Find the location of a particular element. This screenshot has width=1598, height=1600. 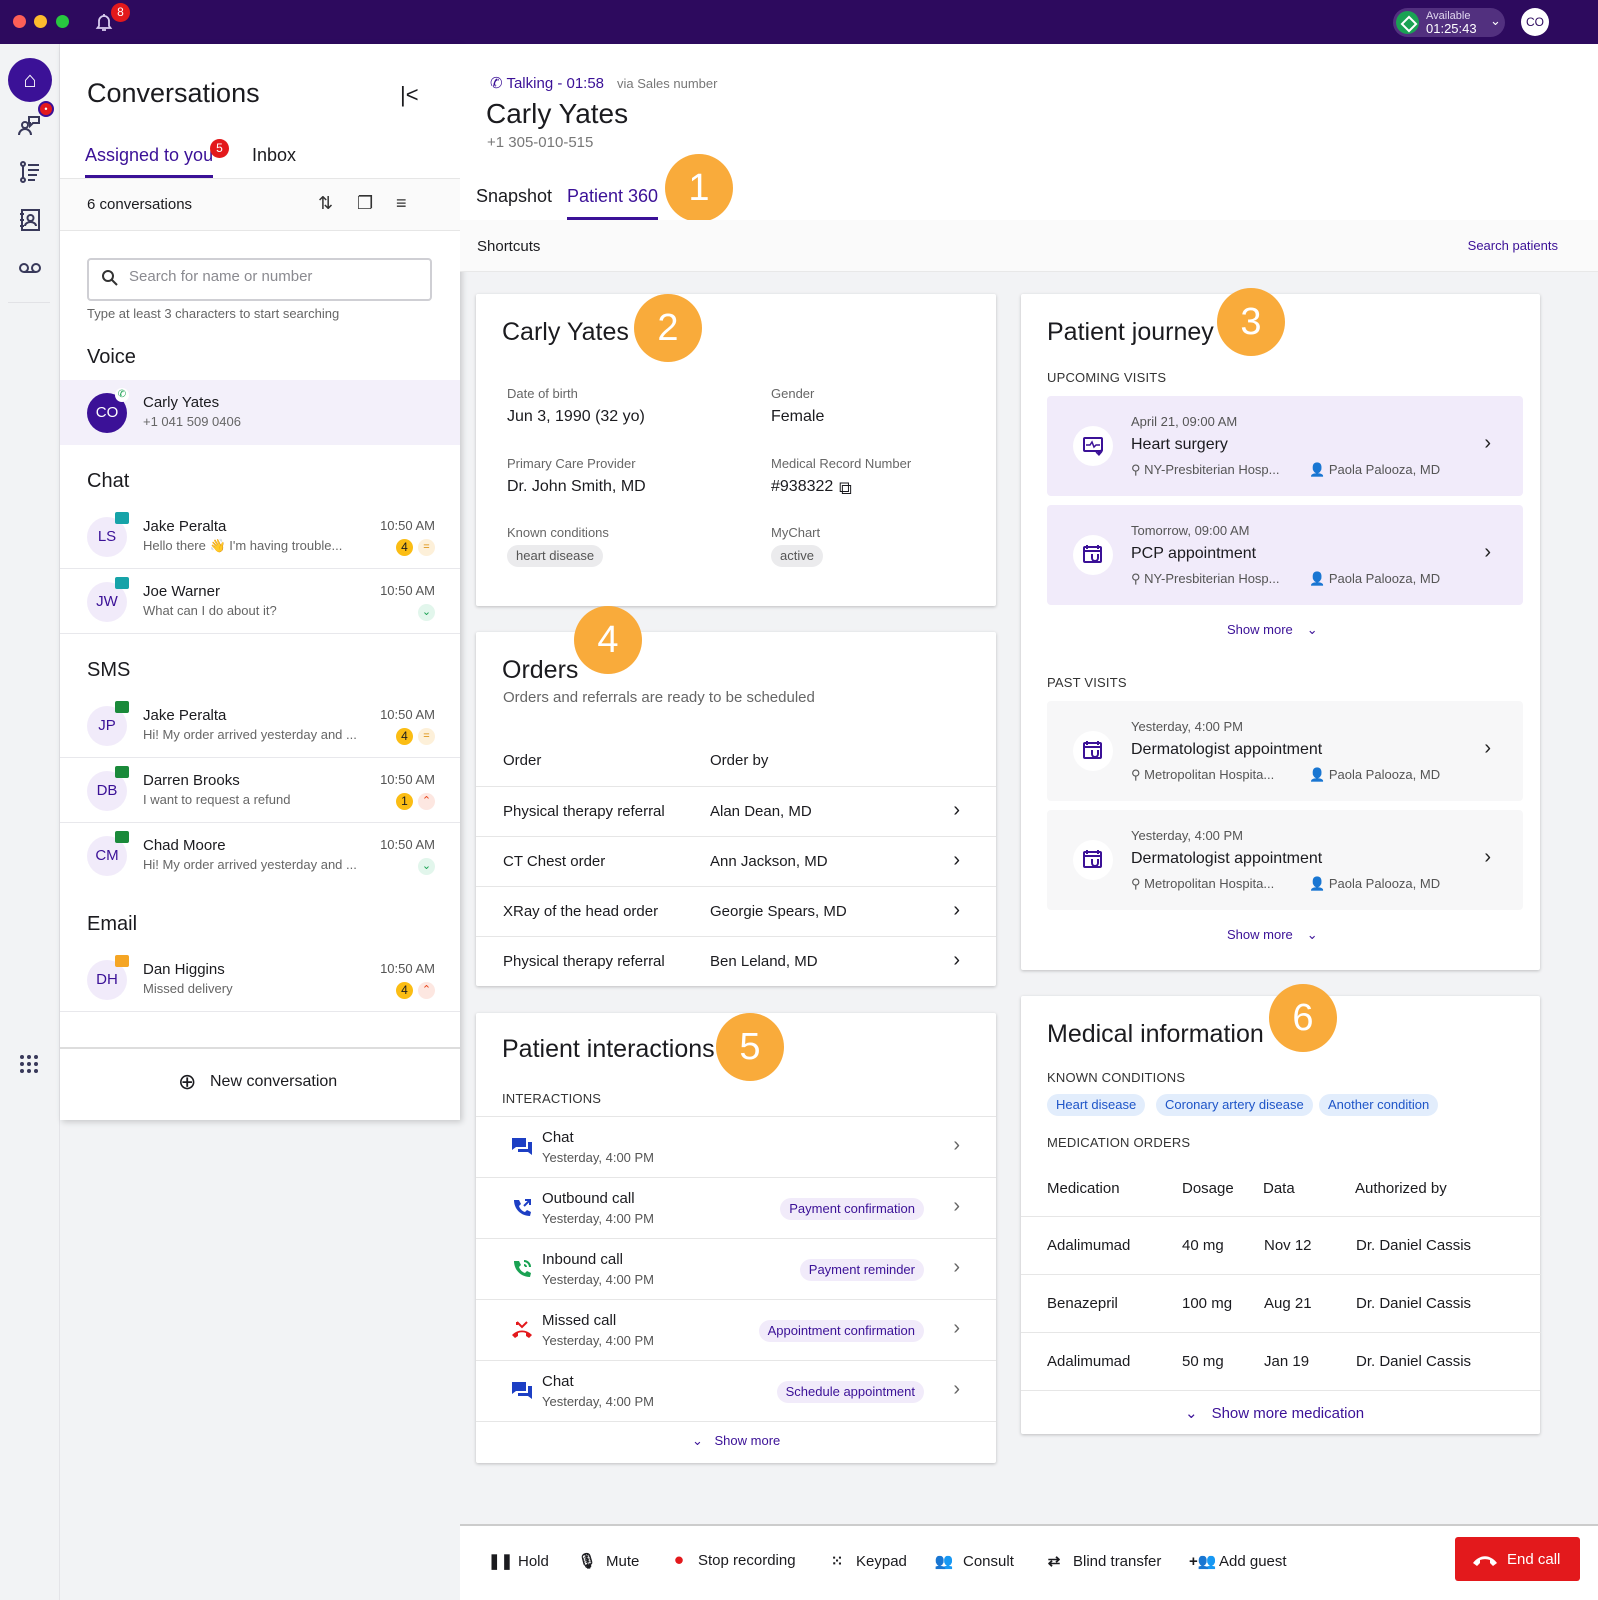

minimize-window-button is located at coordinates (40, 21).